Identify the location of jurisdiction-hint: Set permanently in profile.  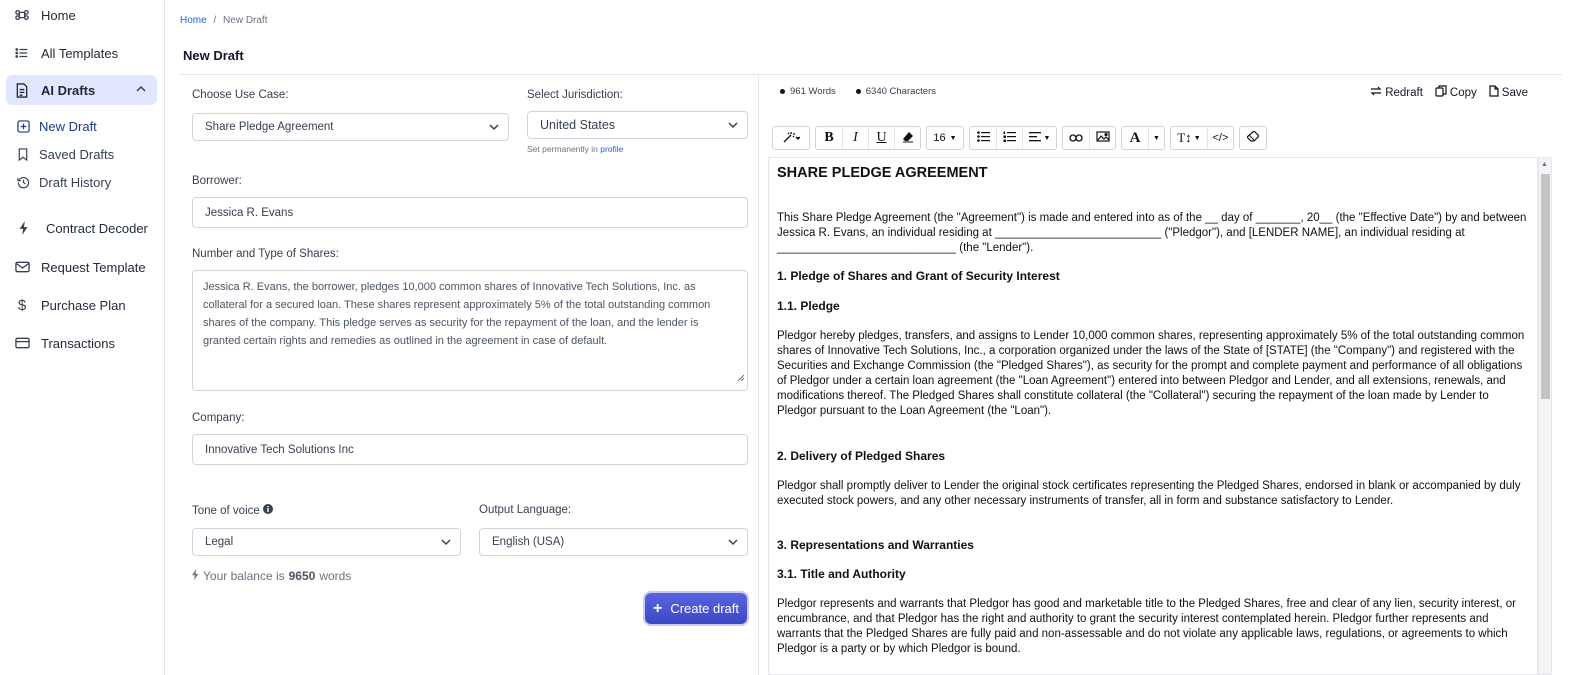
(575, 149).